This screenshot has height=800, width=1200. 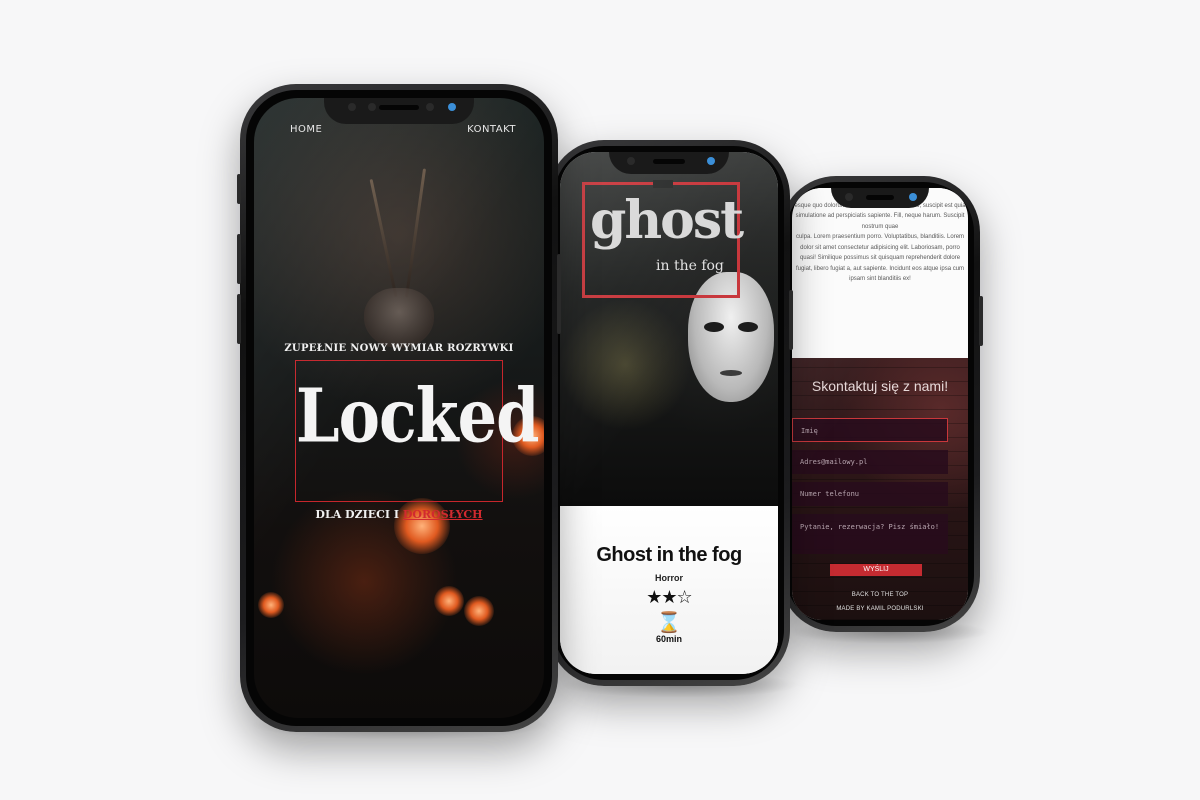 What do you see at coordinates (870, 494) in the screenshot?
I see `phone-field: Numer telefonu` at bounding box center [870, 494].